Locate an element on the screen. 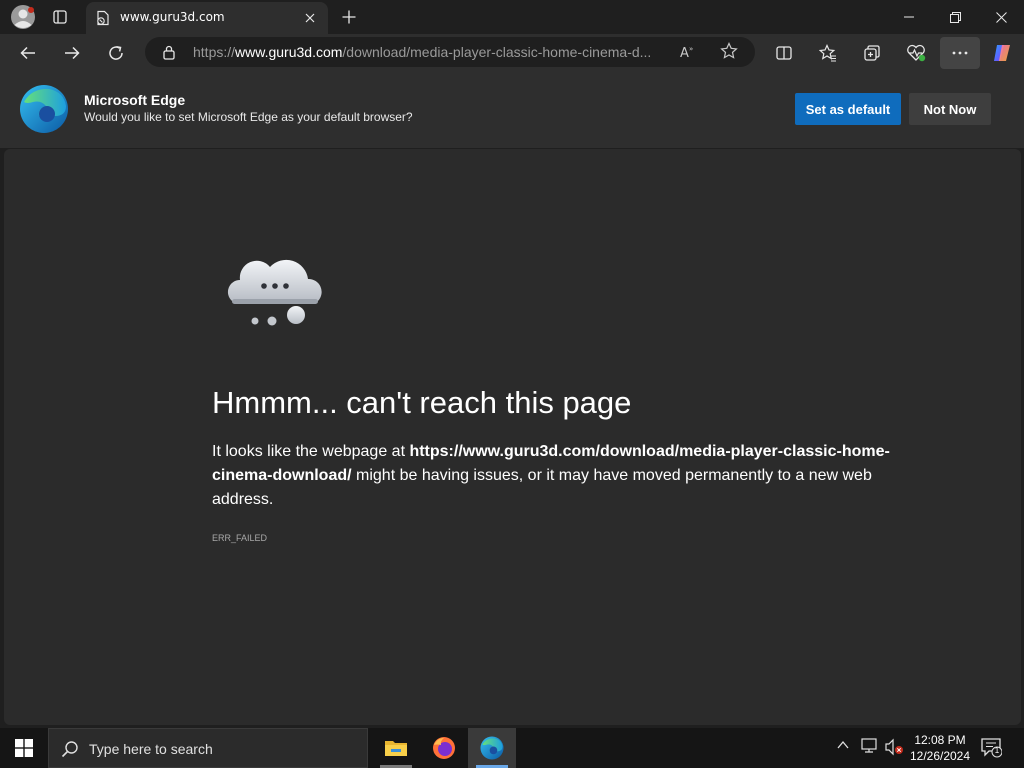 The image size is (1024, 768). refresh-button is located at coordinates (116, 53).